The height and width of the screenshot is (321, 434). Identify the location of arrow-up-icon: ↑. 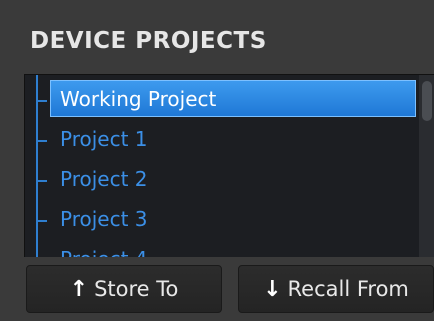
(79, 289).